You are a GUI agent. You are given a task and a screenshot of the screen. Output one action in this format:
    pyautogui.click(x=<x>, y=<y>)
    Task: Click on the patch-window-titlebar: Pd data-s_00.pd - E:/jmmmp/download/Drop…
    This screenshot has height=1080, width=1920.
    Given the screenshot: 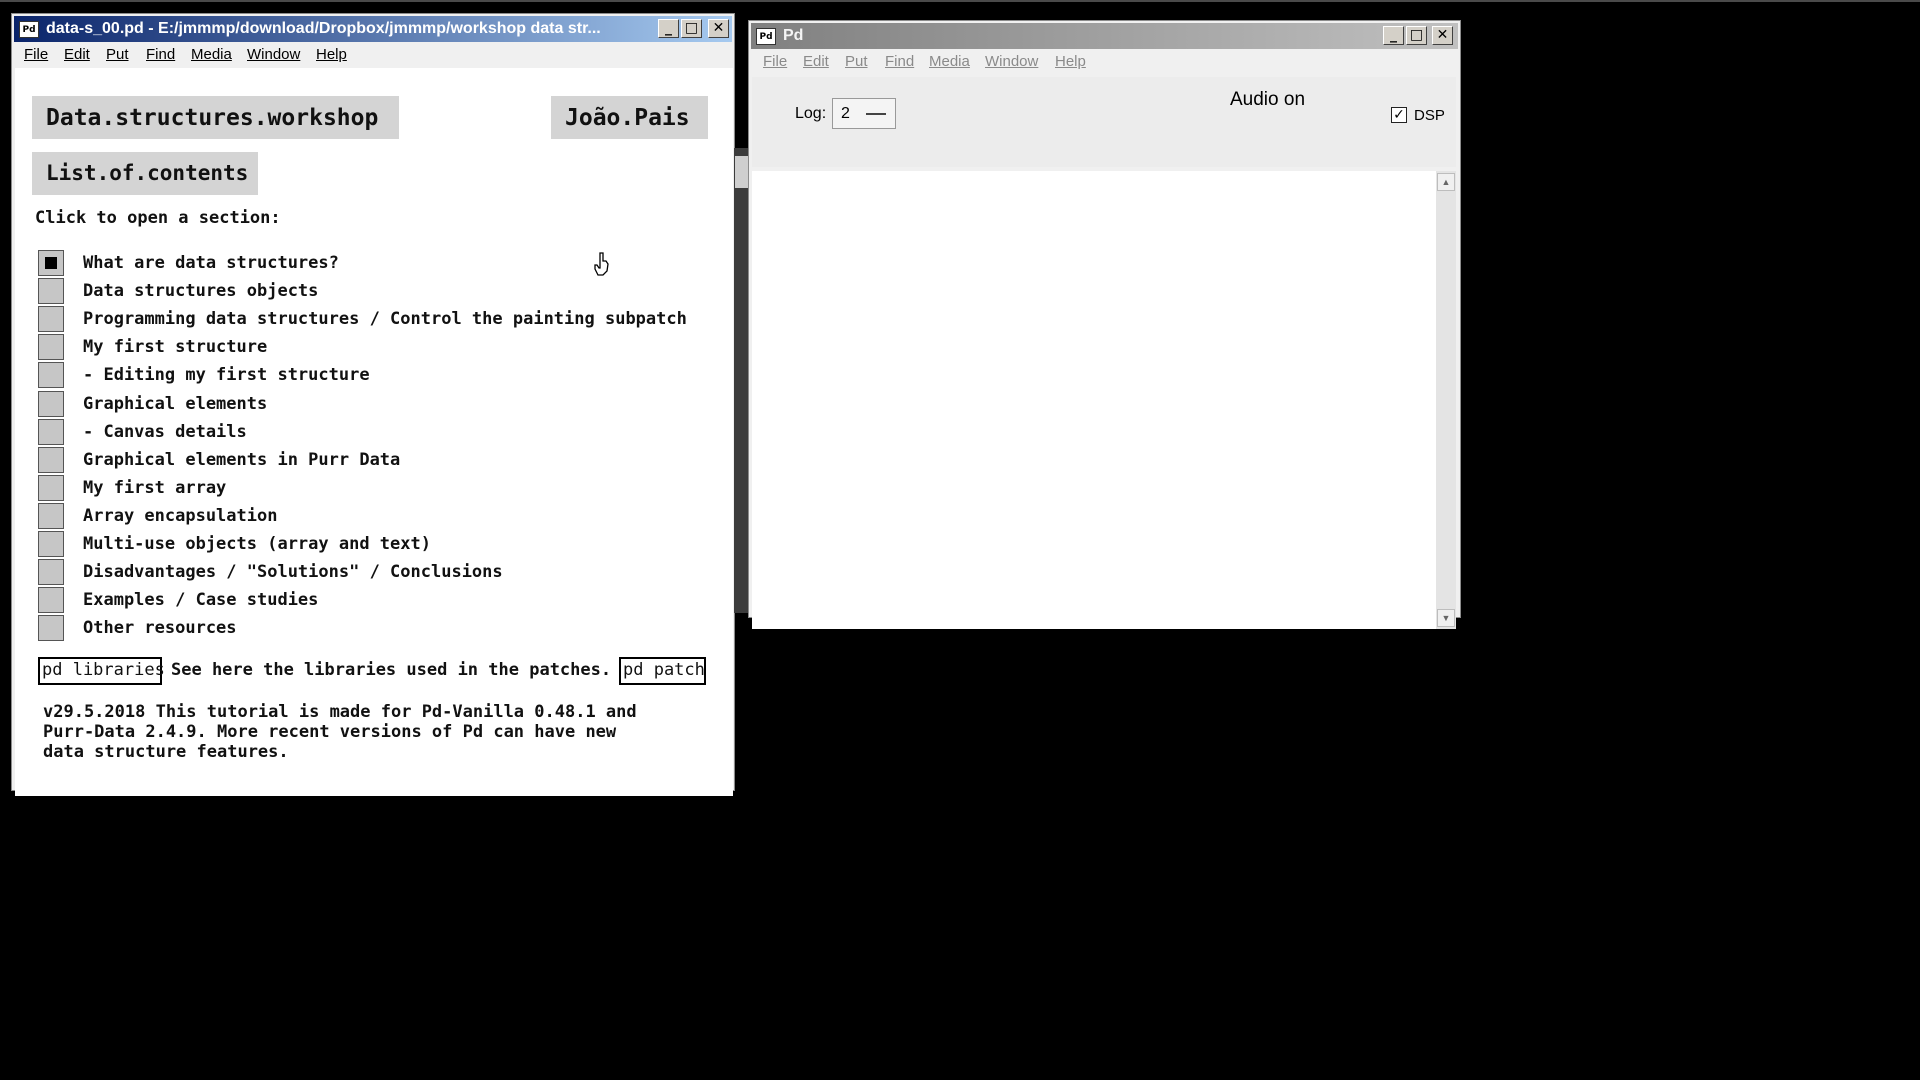 What is the action you would take?
    pyautogui.click(x=373, y=29)
    